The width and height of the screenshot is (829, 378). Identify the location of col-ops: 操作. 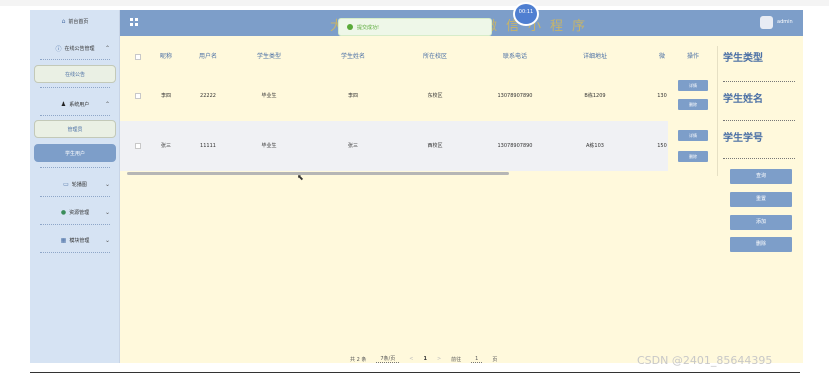
(692, 56).